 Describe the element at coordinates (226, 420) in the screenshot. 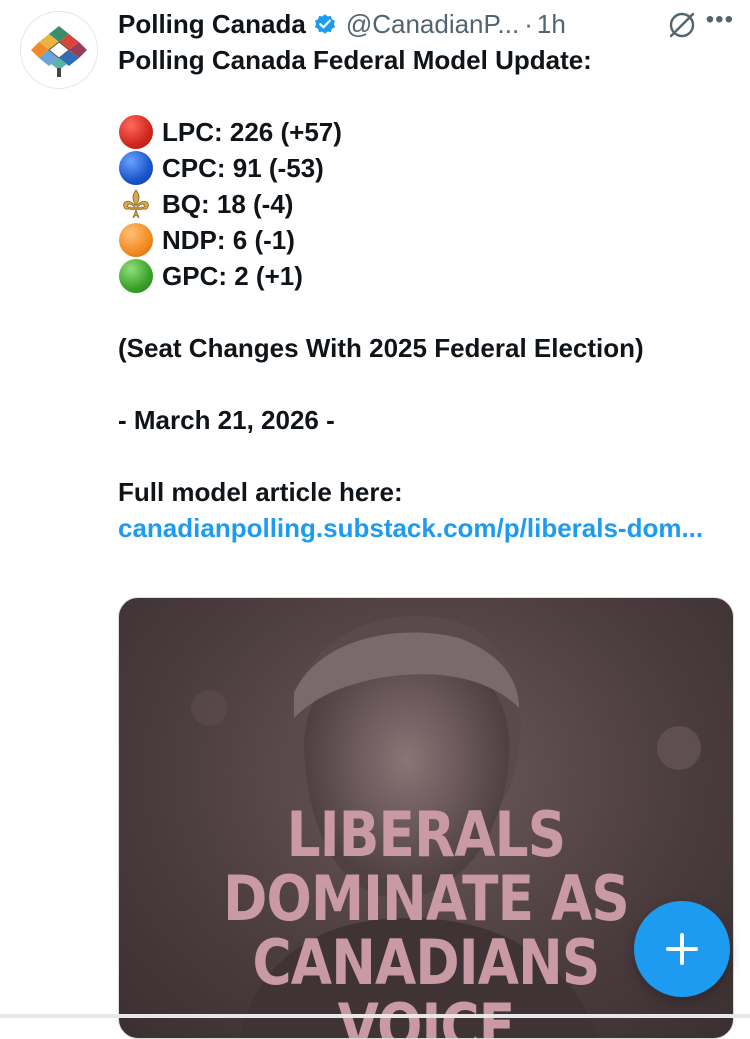

I see `post-date: - March 21, 2026 -` at that location.